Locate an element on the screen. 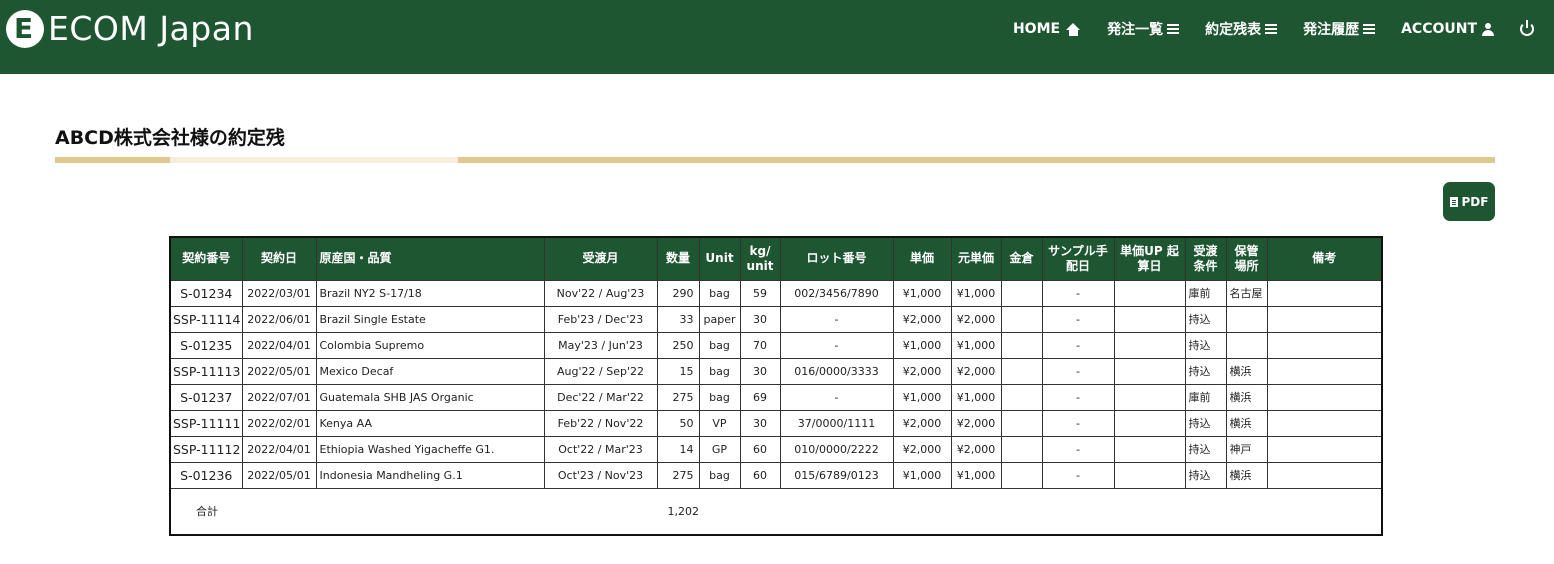  nav-home: HOME is located at coordinates (1047, 29).